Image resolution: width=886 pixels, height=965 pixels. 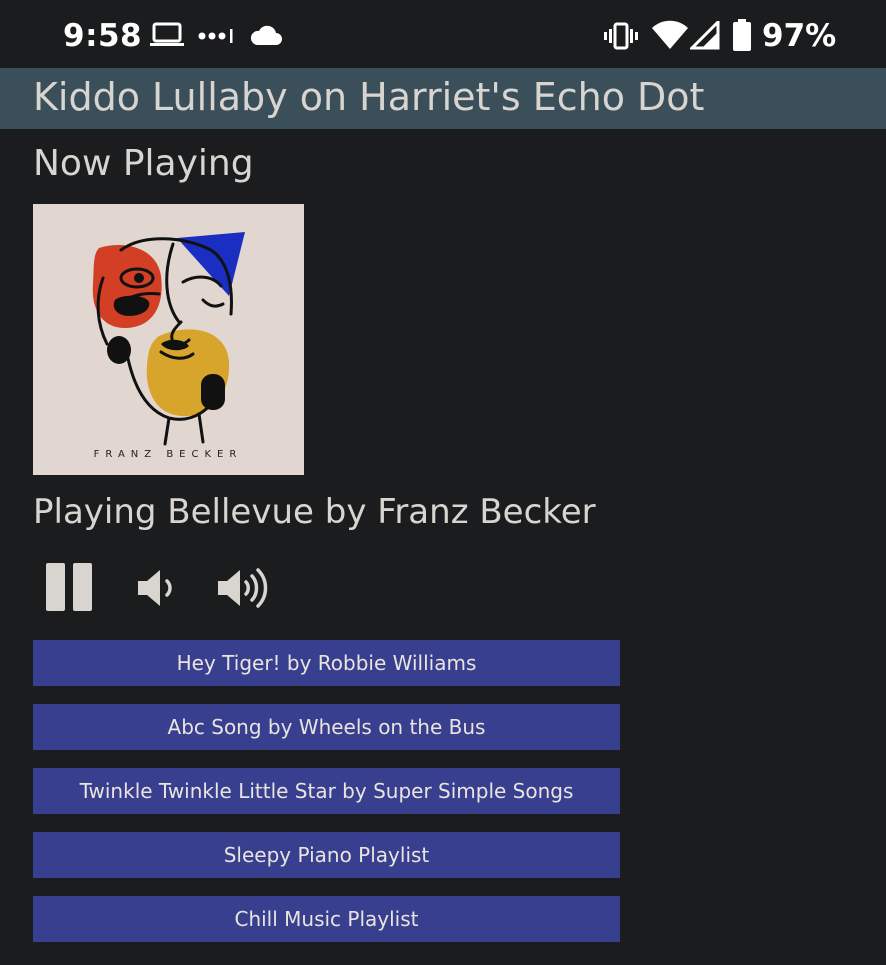 I want to click on title-bar: Kiddo Lullaby on Harriet's Echo Dot, so click(x=443, y=98).